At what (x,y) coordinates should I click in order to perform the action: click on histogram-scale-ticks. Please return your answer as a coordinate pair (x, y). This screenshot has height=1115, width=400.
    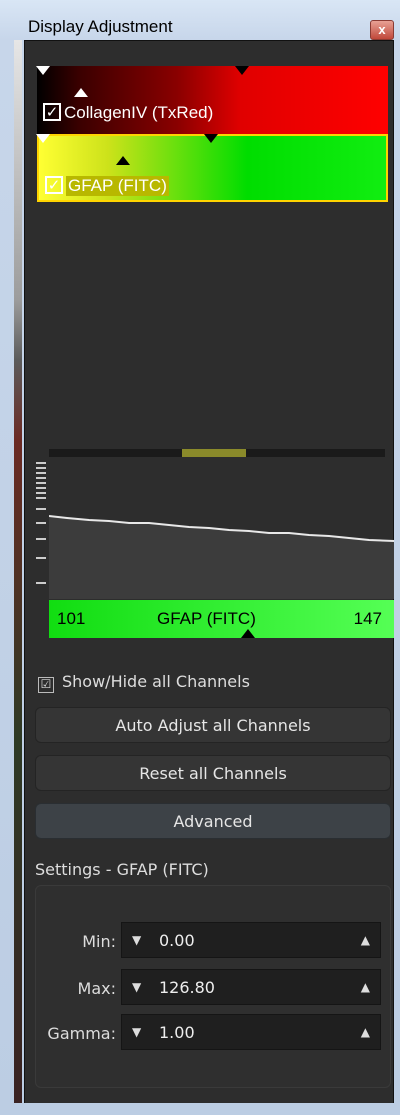
    Looking at the image, I should click on (42, 530).